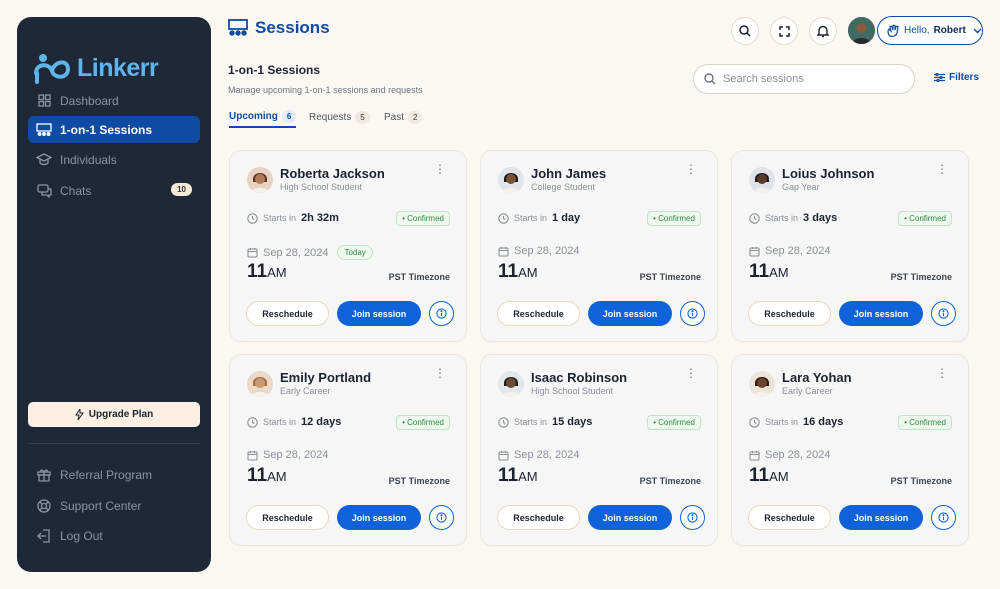 This screenshot has width=1000, height=589. Describe the element at coordinates (321, 422) in the screenshot. I see `starts-value: 12 days` at that location.